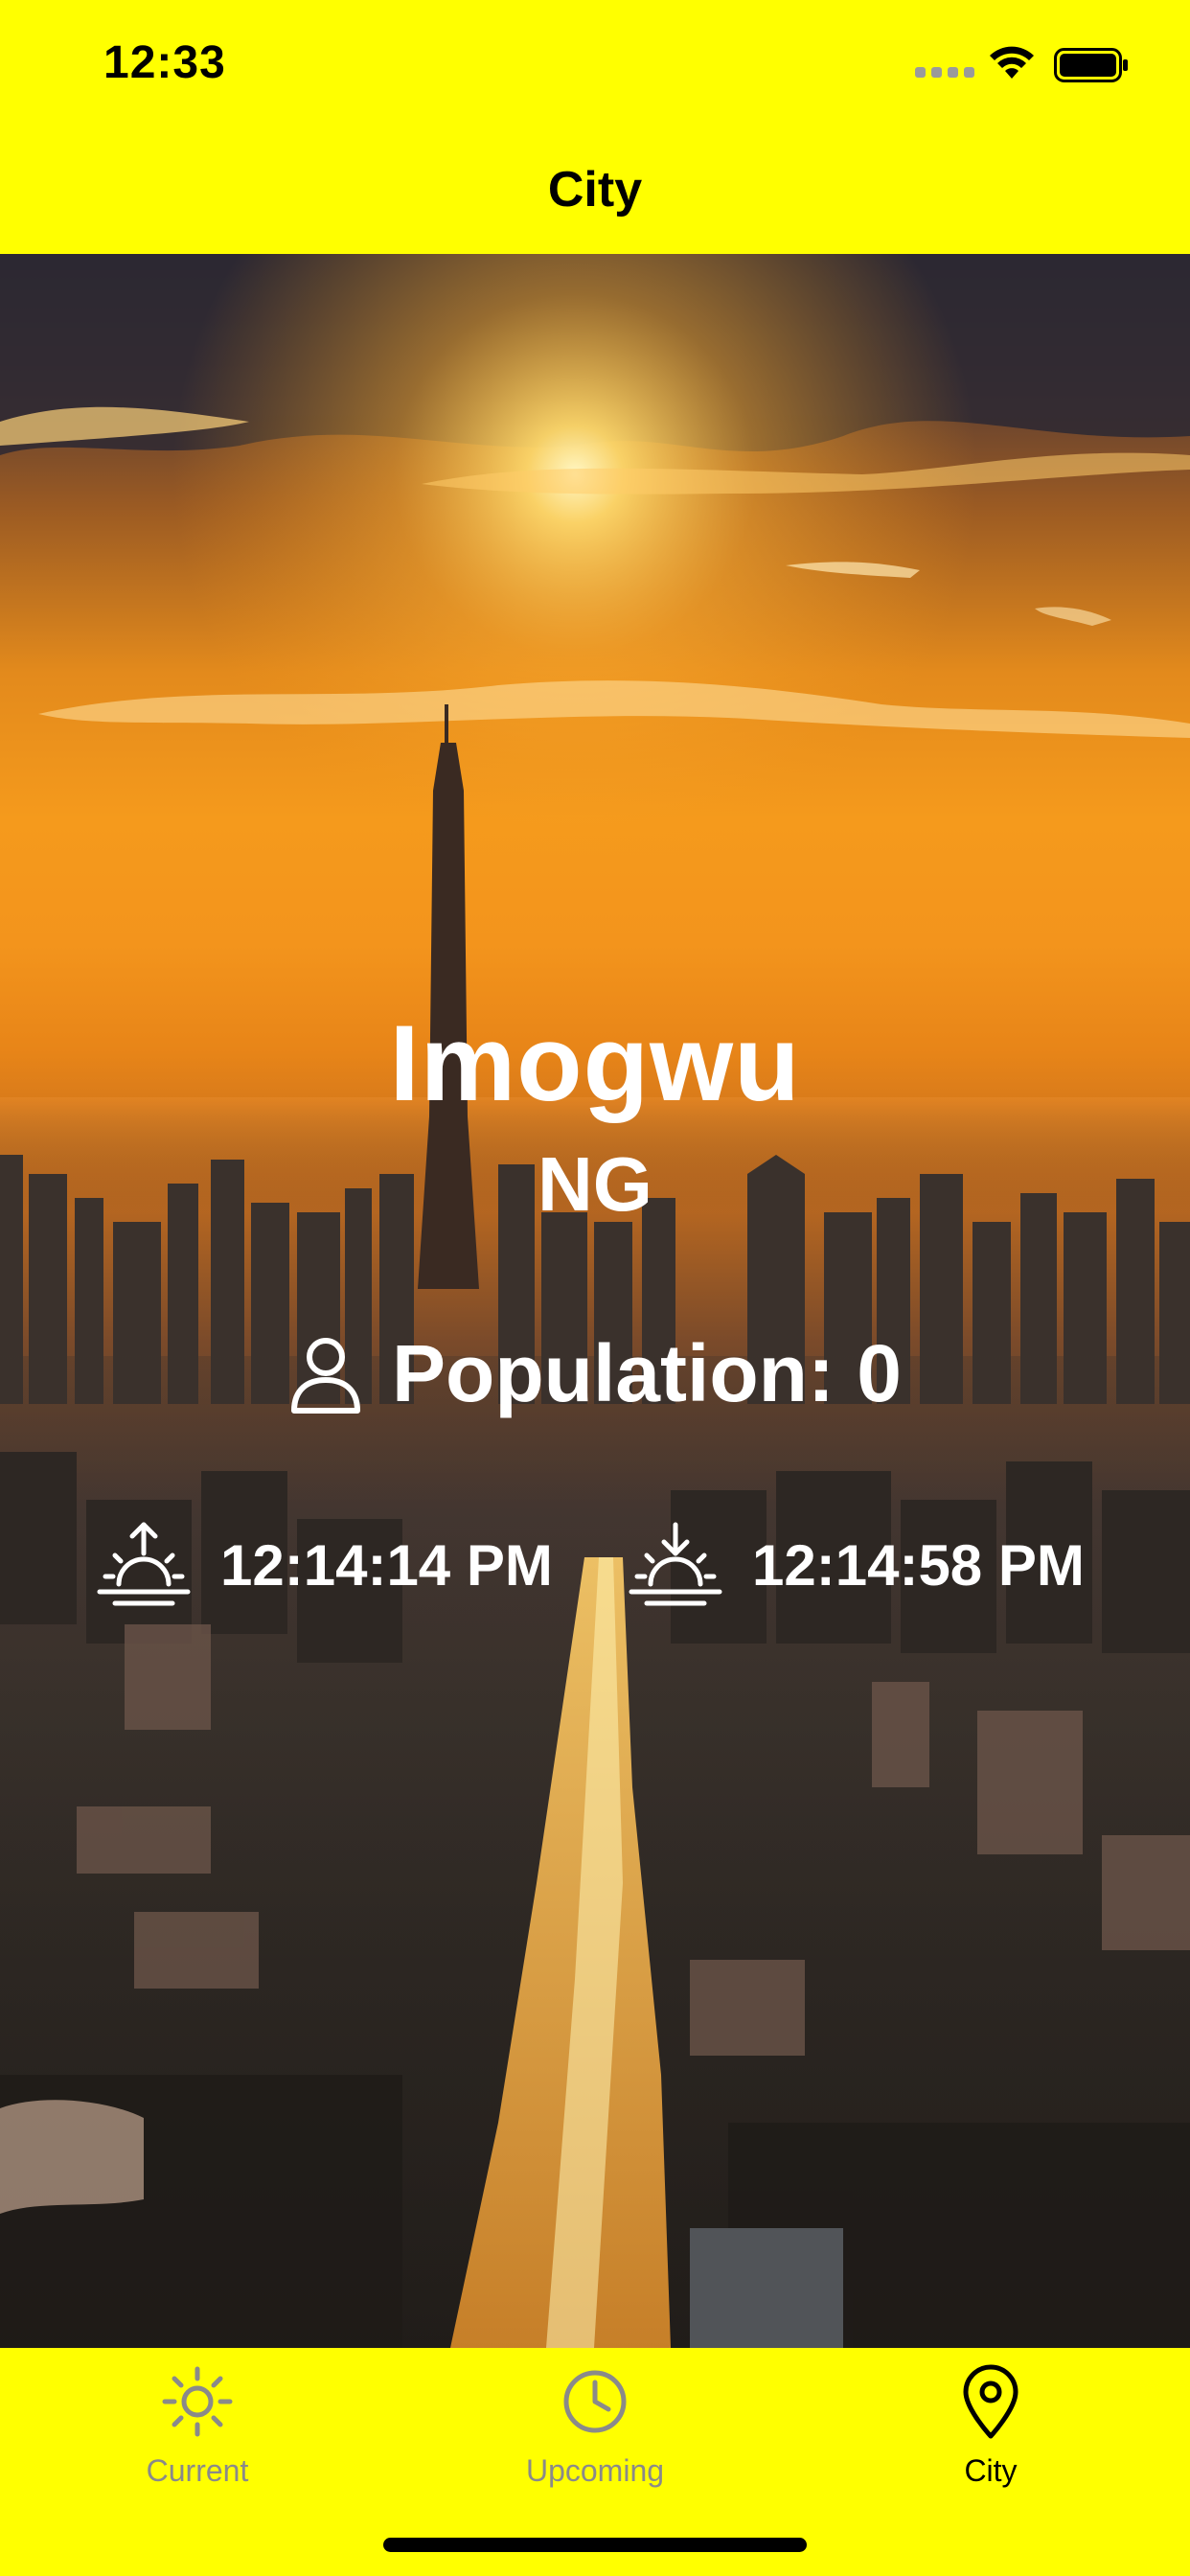 This screenshot has width=1190, height=2576. I want to click on sunrise-item: 12:14:14 PM, so click(325, 1565).